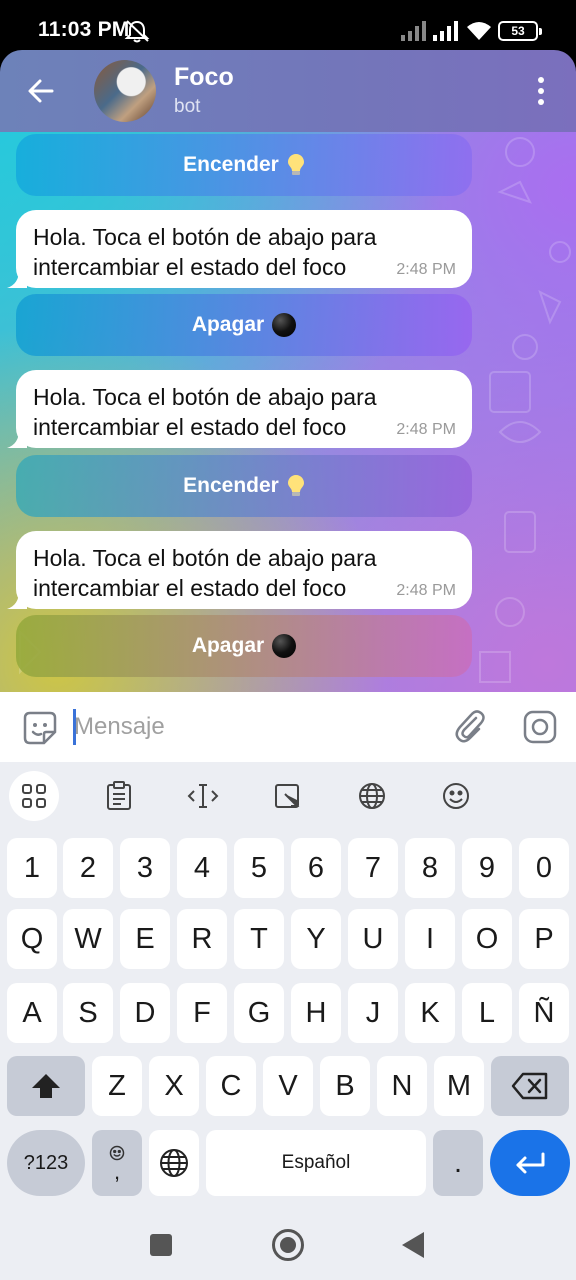 Image resolution: width=576 pixels, height=1280 pixels. I want to click on shift-key, so click(46, 1086).